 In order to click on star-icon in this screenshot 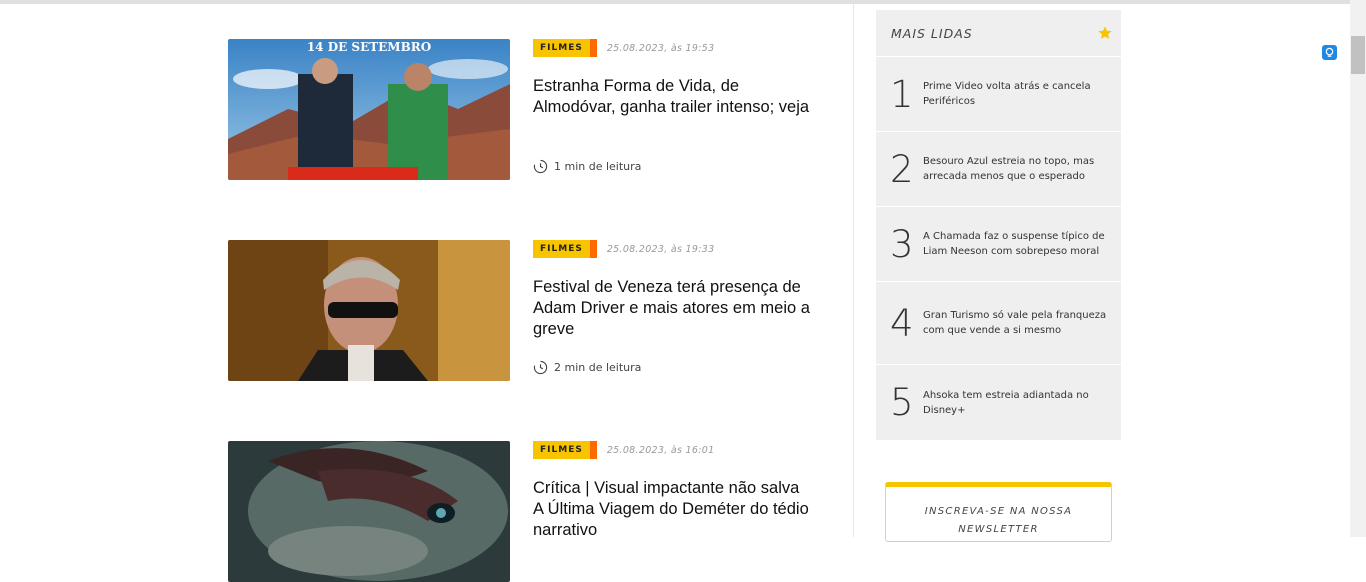, I will do `click(1105, 32)`.